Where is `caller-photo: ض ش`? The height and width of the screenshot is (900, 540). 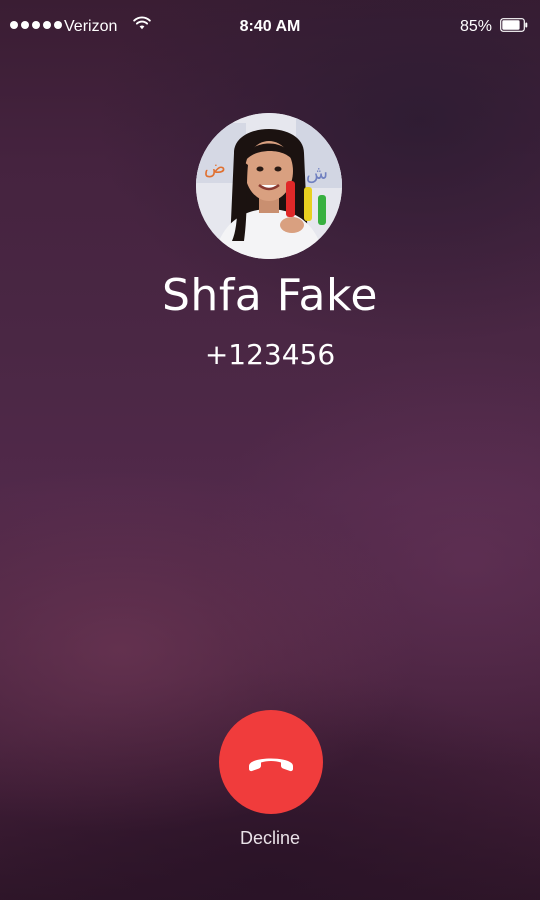
caller-photo: ض ش is located at coordinates (269, 186).